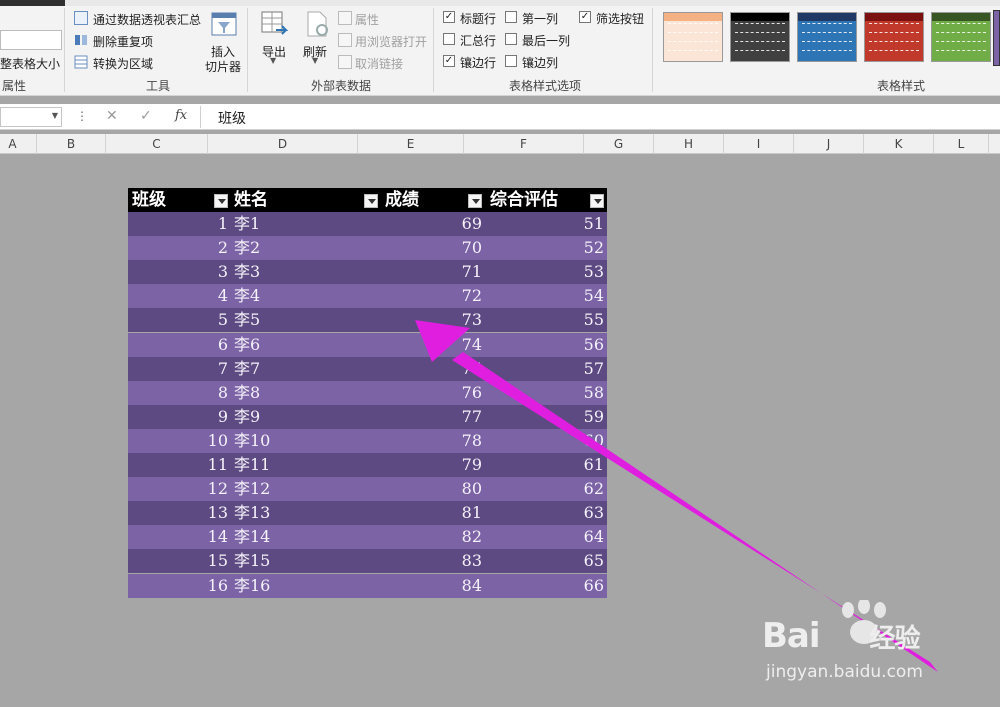 This screenshot has height=707, width=1000. What do you see at coordinates (223, 417) in the screenshot?
I see `table-cell: 9` at bounding box center [223, 417].